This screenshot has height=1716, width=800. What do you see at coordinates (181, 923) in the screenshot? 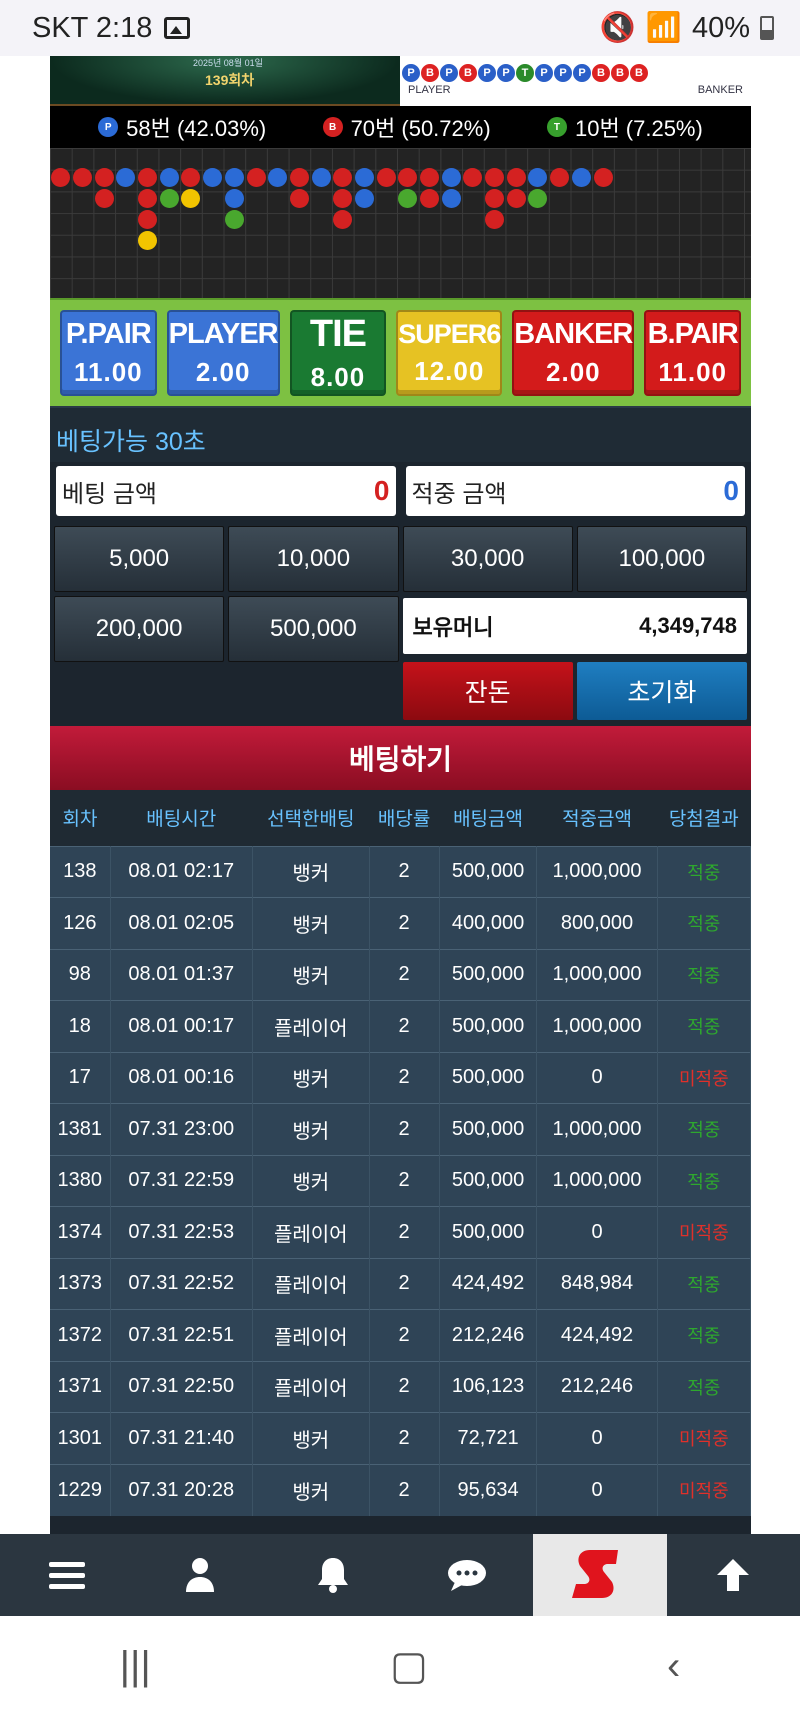
I see `table-cell: 08.01 02:05` at bounding box center [181, 923].